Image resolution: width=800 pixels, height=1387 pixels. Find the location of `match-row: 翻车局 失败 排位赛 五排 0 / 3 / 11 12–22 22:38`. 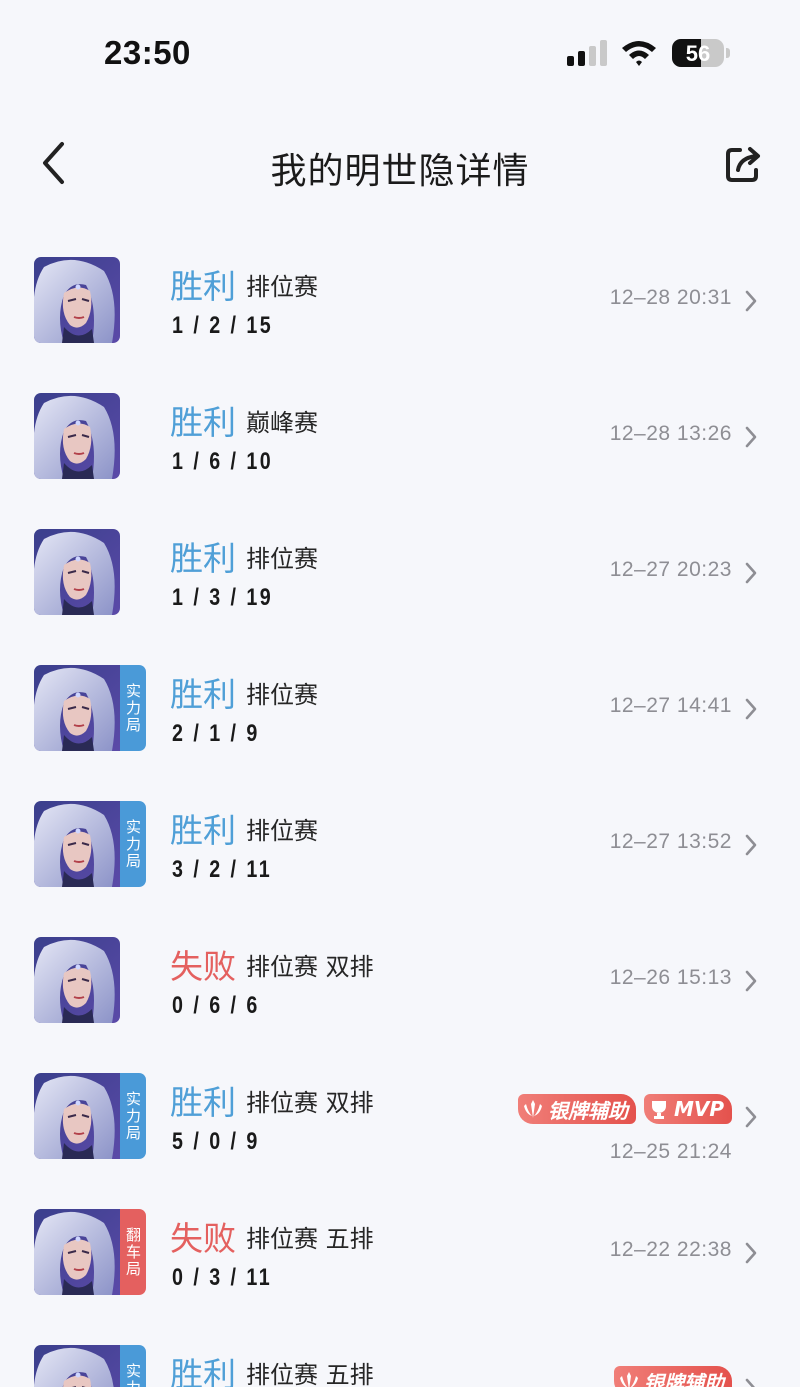

match-row: 翻车局 失败 排位赛 五排 0 / 3 / 11 12–22 22:38 is located at coordinates (400, 1252).